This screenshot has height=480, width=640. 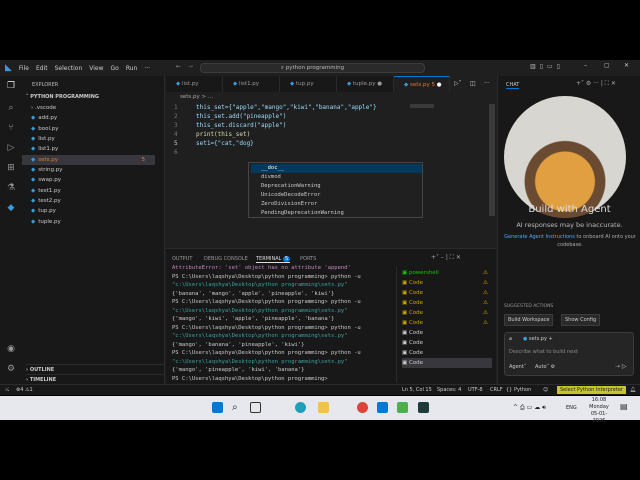 What do you see at coordinates (308, 84) in the screenshot?
I see `tab-tup: ◆ tup.py` at bounding box center [308, 84].